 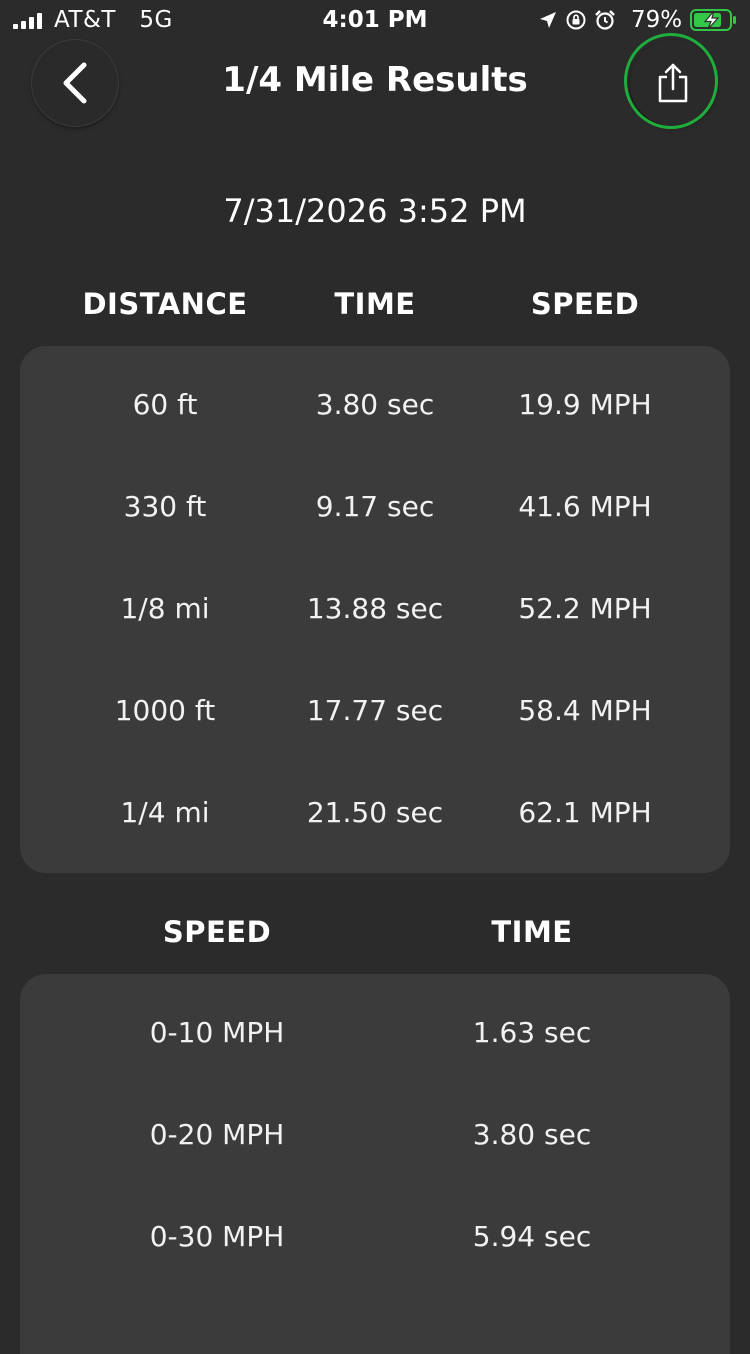 I want to click on distance-cell: 60 ft, so click(x=165, y=404).